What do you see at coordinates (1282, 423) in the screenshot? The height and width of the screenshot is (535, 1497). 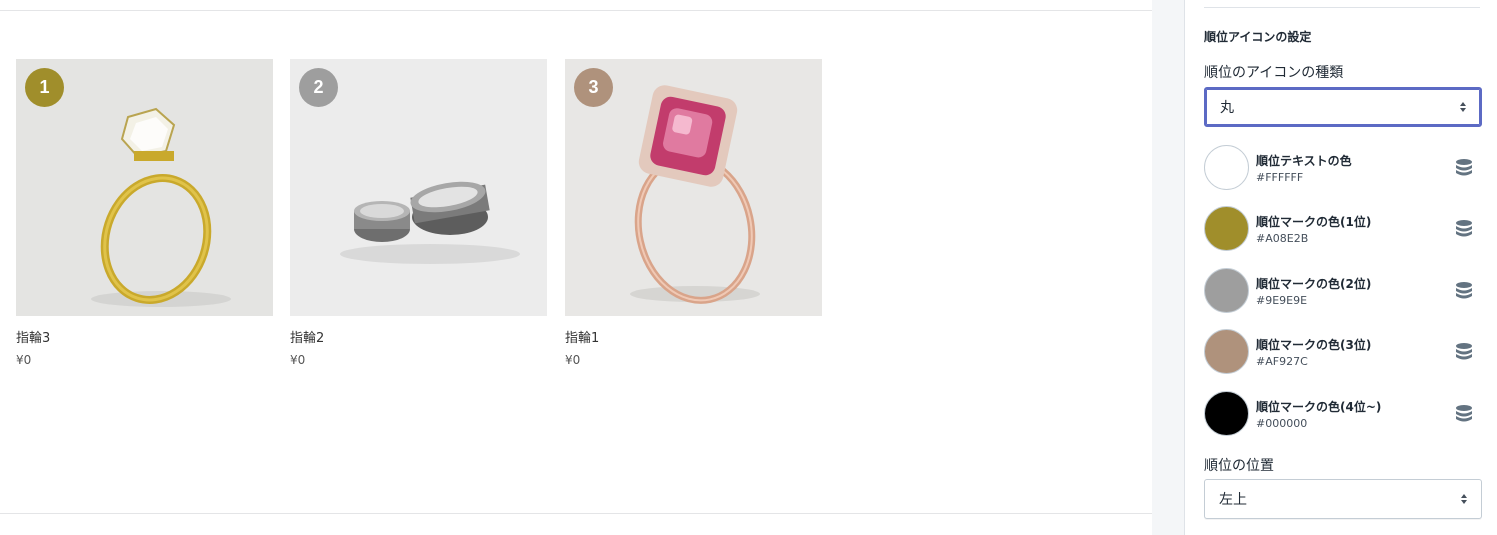 I see `color-hex-value: #000000` at bounding box center [1282, 423].